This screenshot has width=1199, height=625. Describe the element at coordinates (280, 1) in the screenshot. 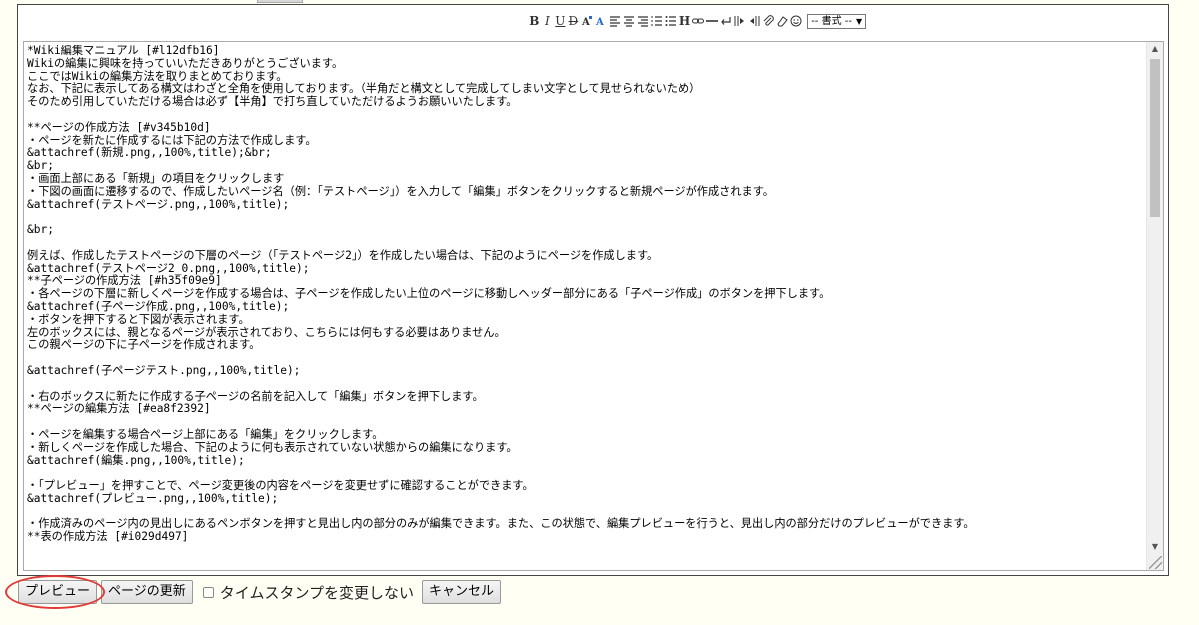

I see `top-tab` at that location.